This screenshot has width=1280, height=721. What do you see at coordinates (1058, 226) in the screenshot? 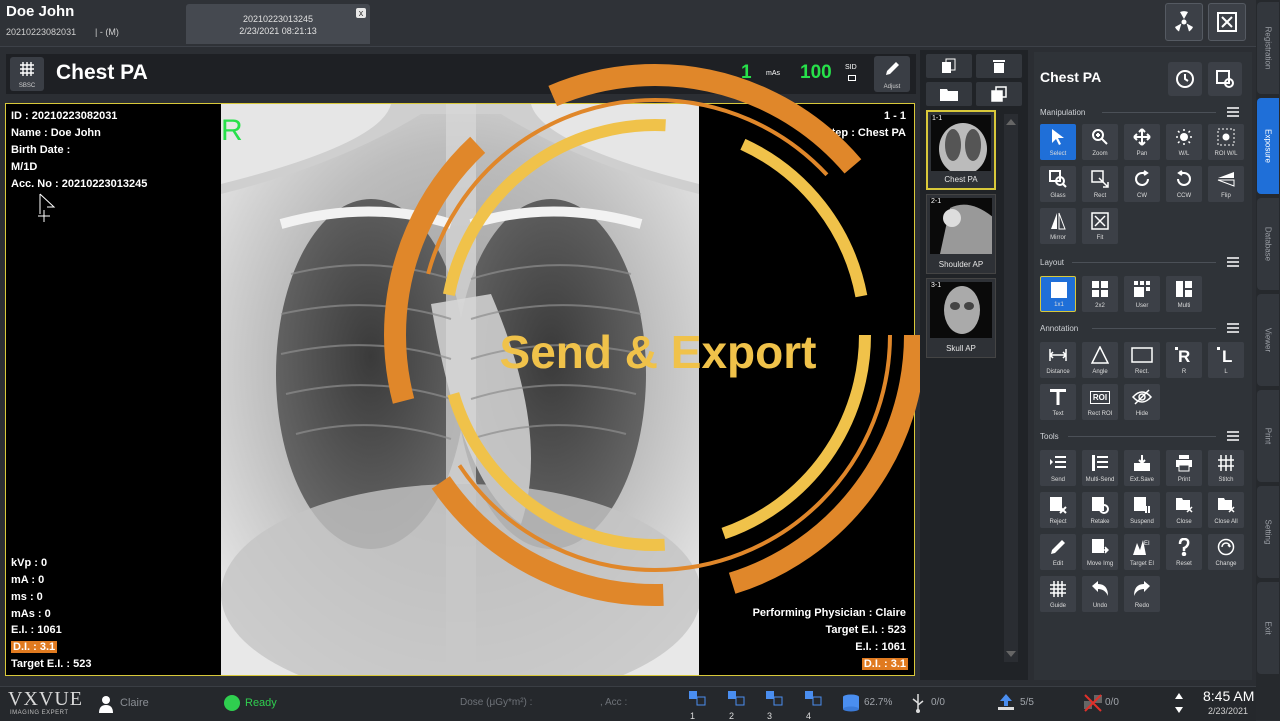
I see `tool-mirror: Mirror` at bounding box center [1058, 226].